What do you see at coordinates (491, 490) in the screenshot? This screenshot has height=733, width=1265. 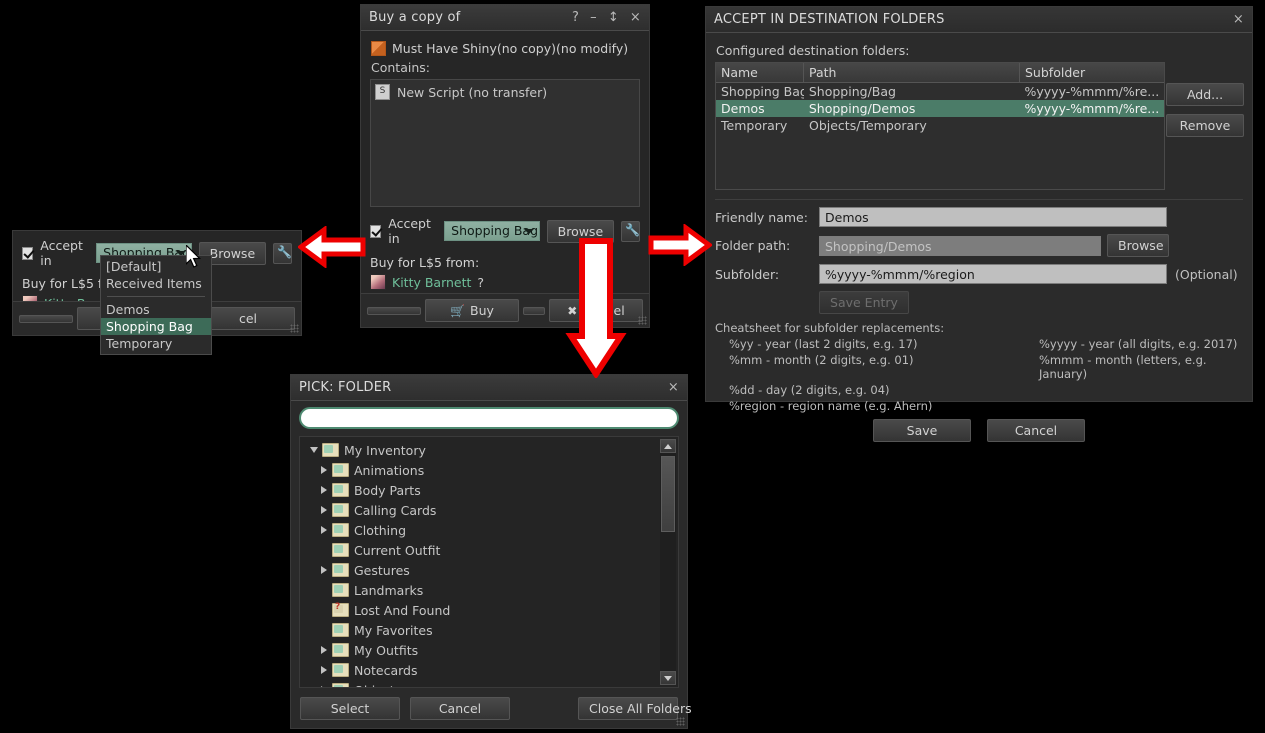 I see `tree-item-body-parts: Body Parts` at bounding box center [491, 490].